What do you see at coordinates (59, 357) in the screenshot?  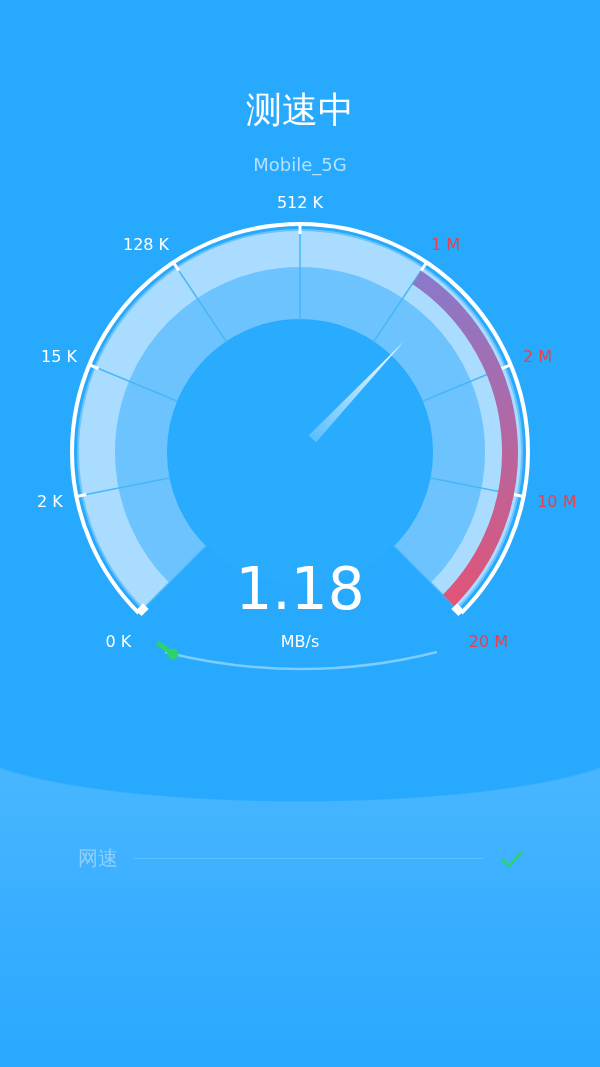 I see `scale-label: 15 K` at bounding box center [59, 357].